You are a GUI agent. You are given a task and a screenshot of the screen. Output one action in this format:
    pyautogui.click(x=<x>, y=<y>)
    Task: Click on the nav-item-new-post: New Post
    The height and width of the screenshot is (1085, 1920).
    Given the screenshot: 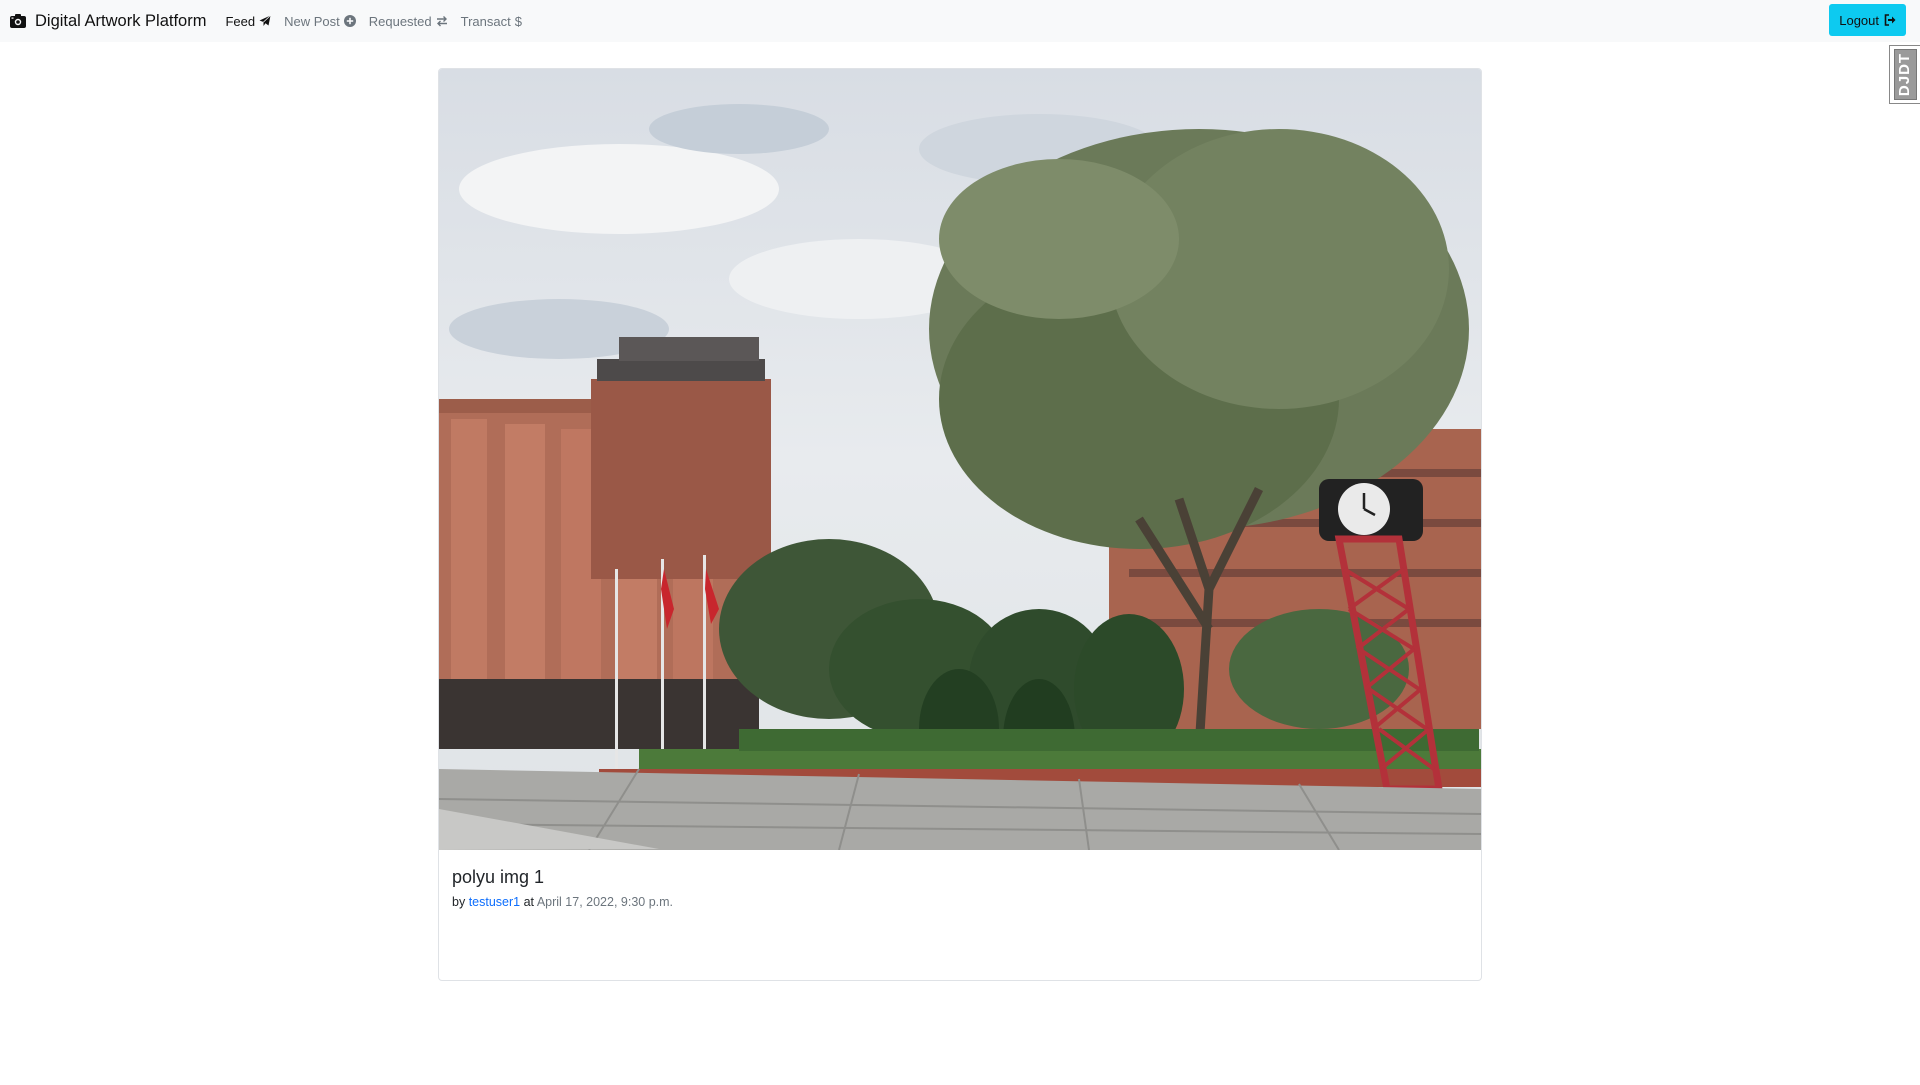 What is the action you would take?
    pyautogui.click(x=320, y=21)
    